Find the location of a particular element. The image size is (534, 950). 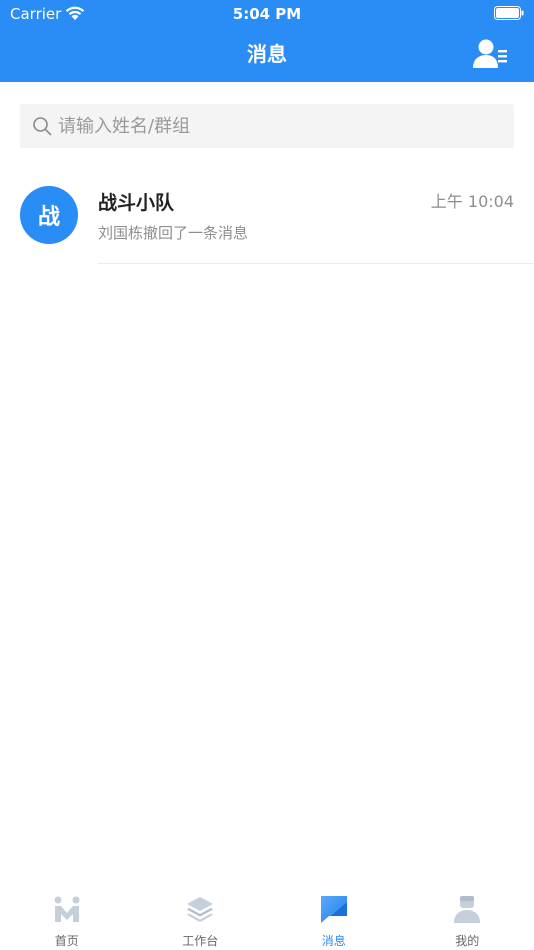

page-title: 消息 is located at coordinates (267, 54).